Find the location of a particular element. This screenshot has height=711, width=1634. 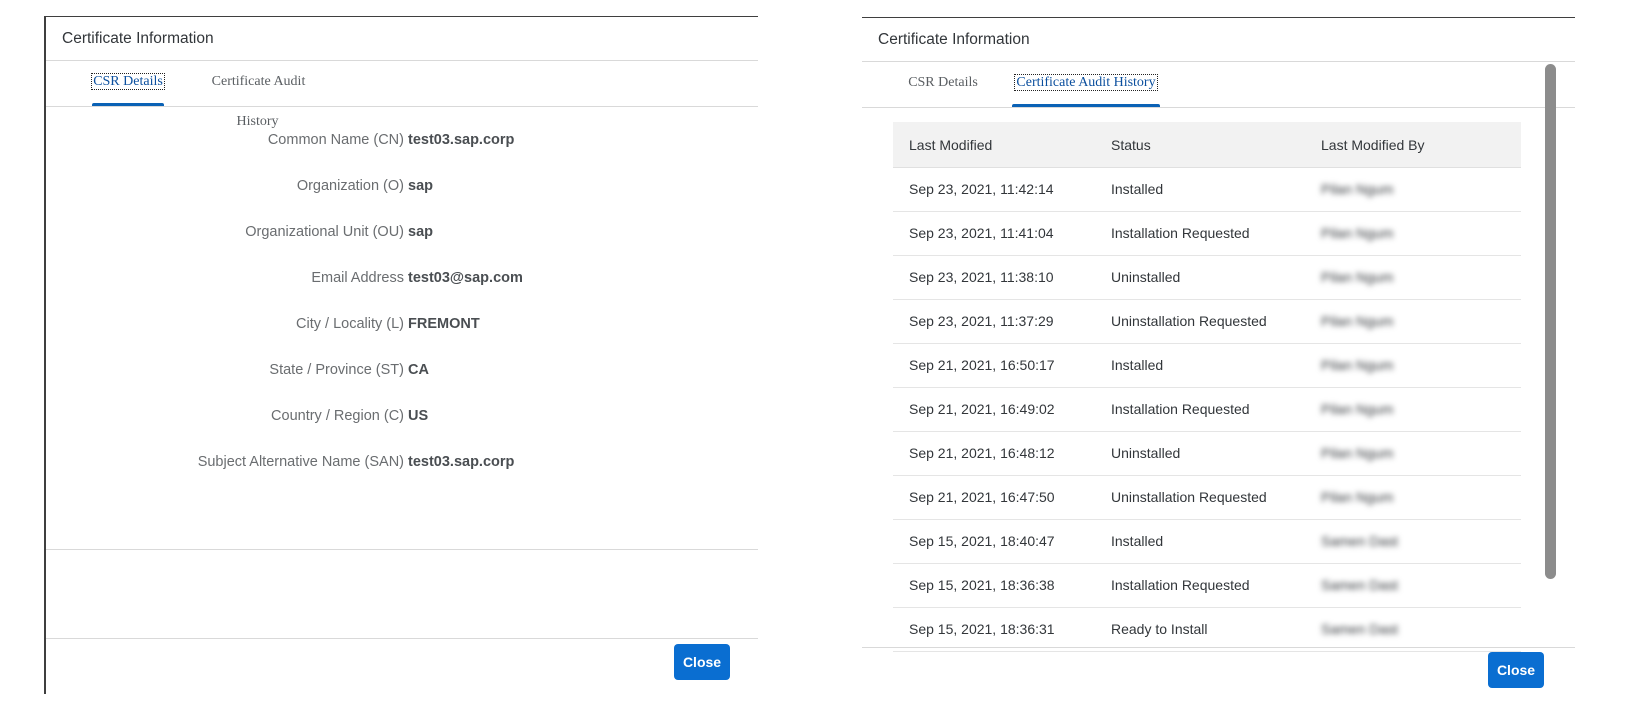

field-label: State / Province (ST) is located at coordinates (336, 370).